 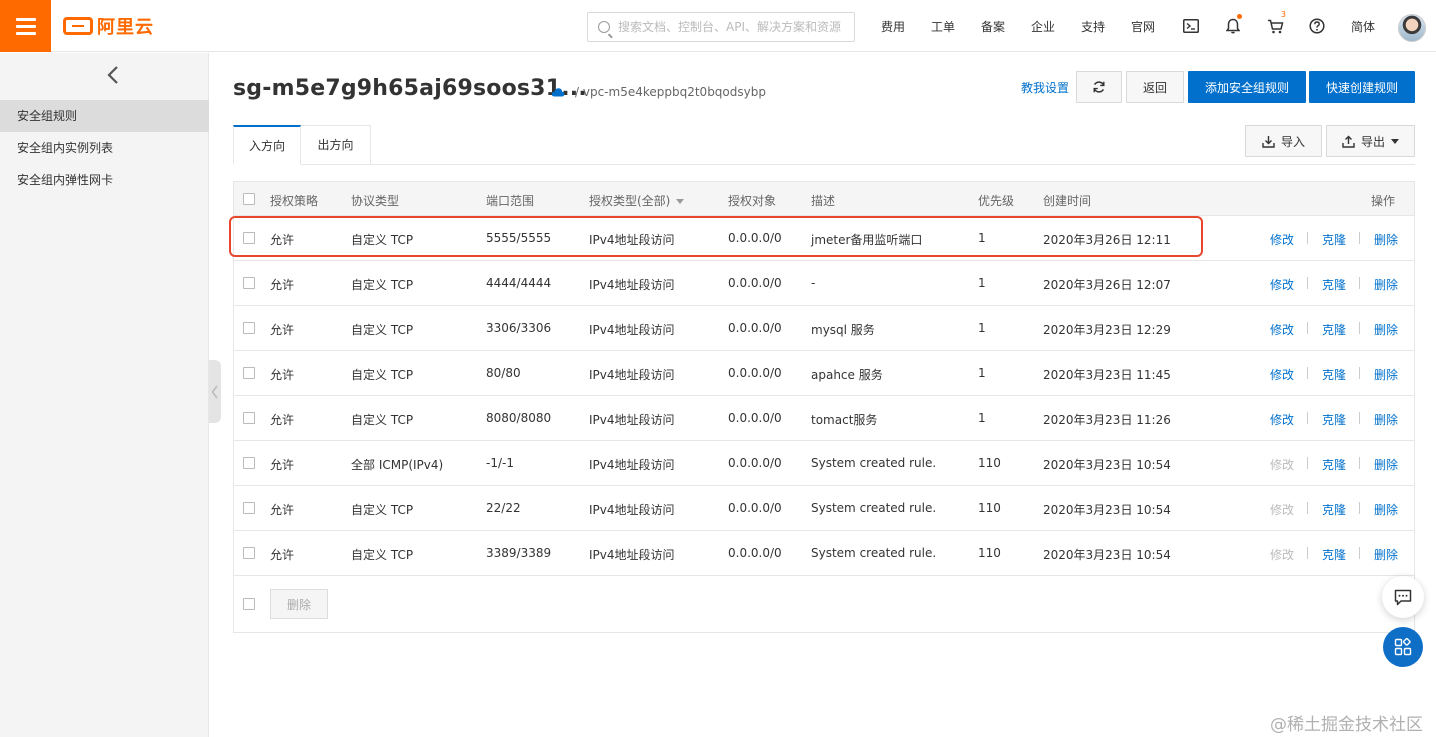 What do you see at coordinates (78, 26) in the screenshot?
I see `logo-mark-icon` at bounding box center [78, 26].